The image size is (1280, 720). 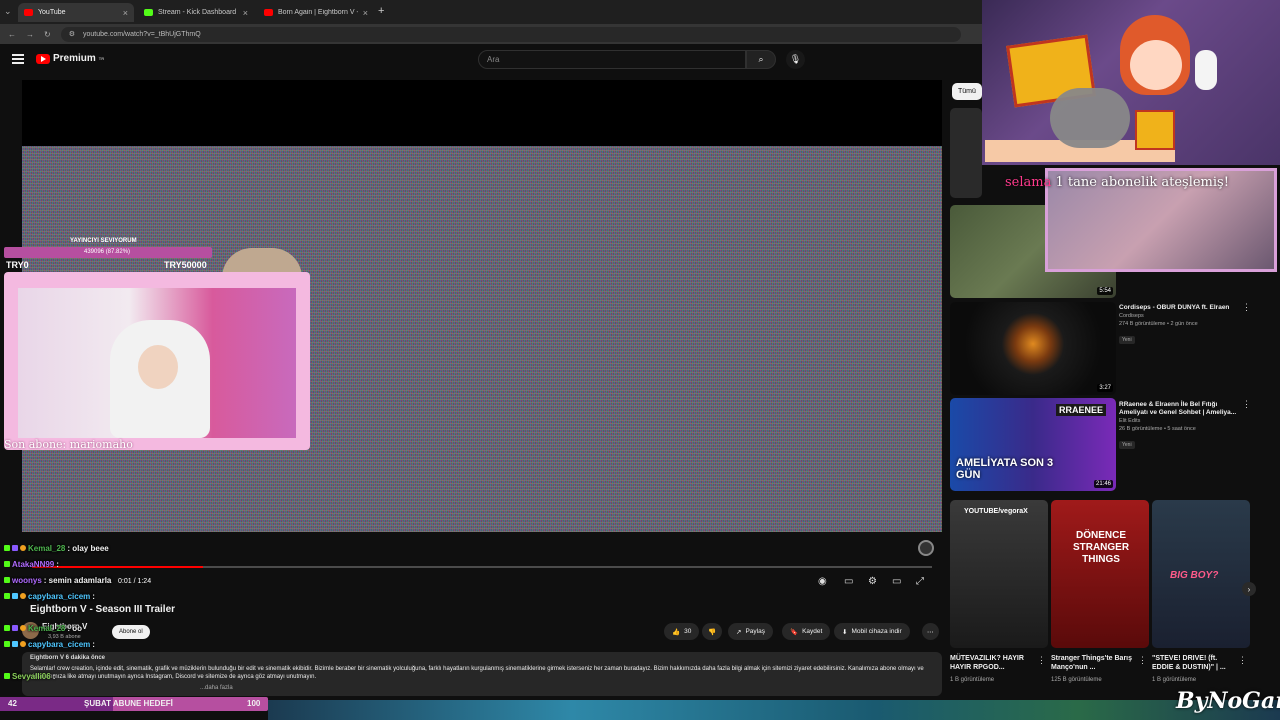 What do you see at coordinates (822, 581) in the screenshot?
I see `autoplay-toggle-icon: ◉` at bounding box center [822, 581].